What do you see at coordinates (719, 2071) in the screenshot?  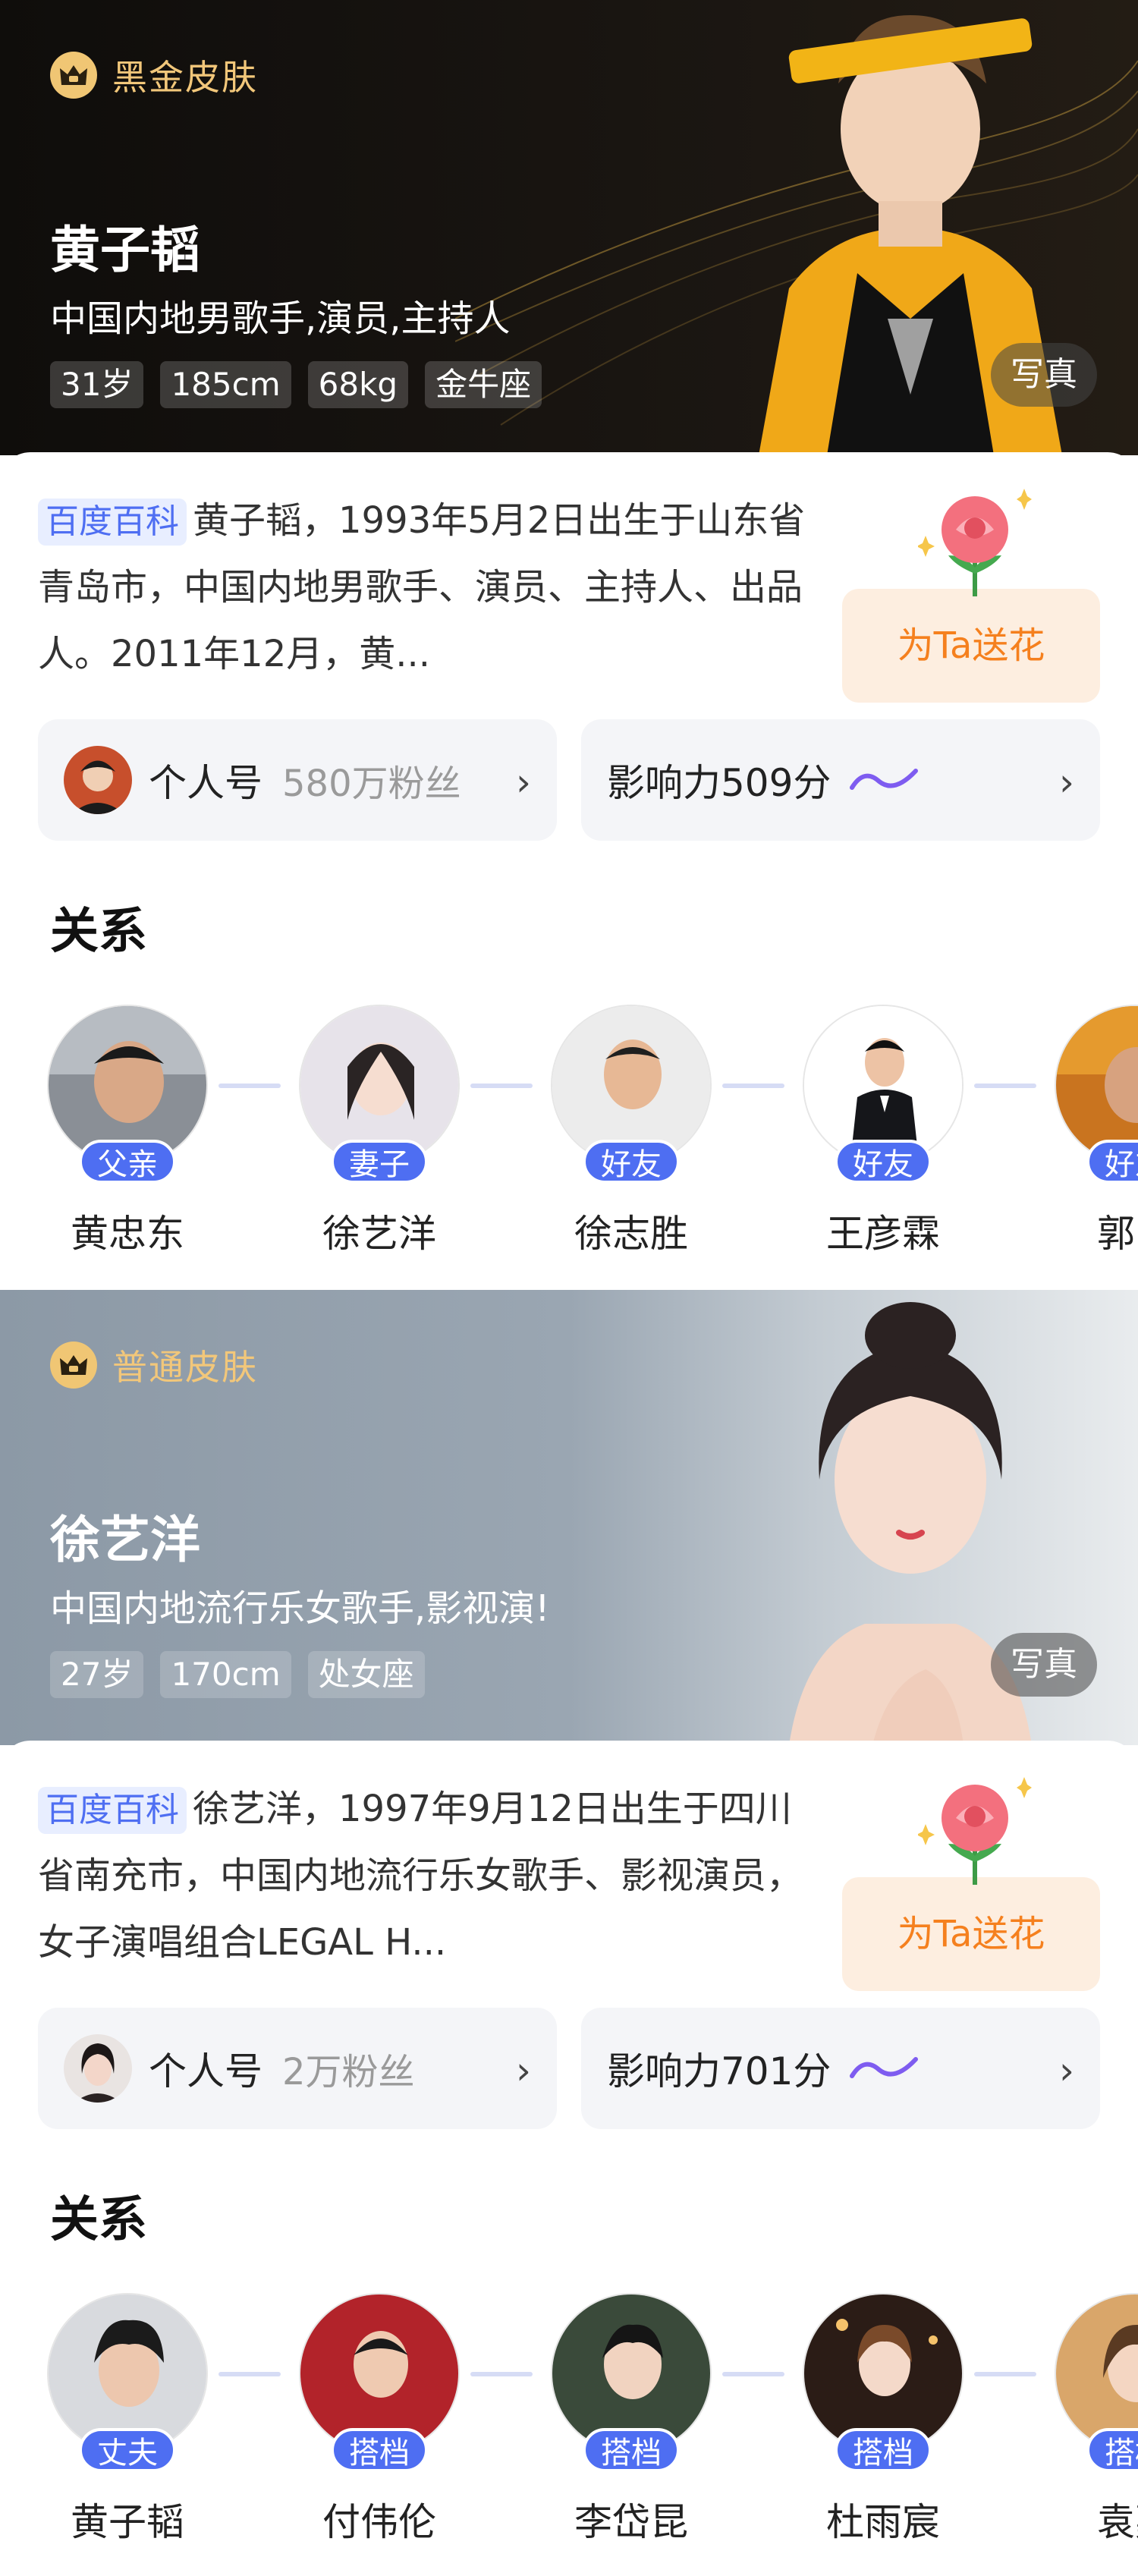 I see `influence-score: 影响力701分` at bounding box center [719, 2071].